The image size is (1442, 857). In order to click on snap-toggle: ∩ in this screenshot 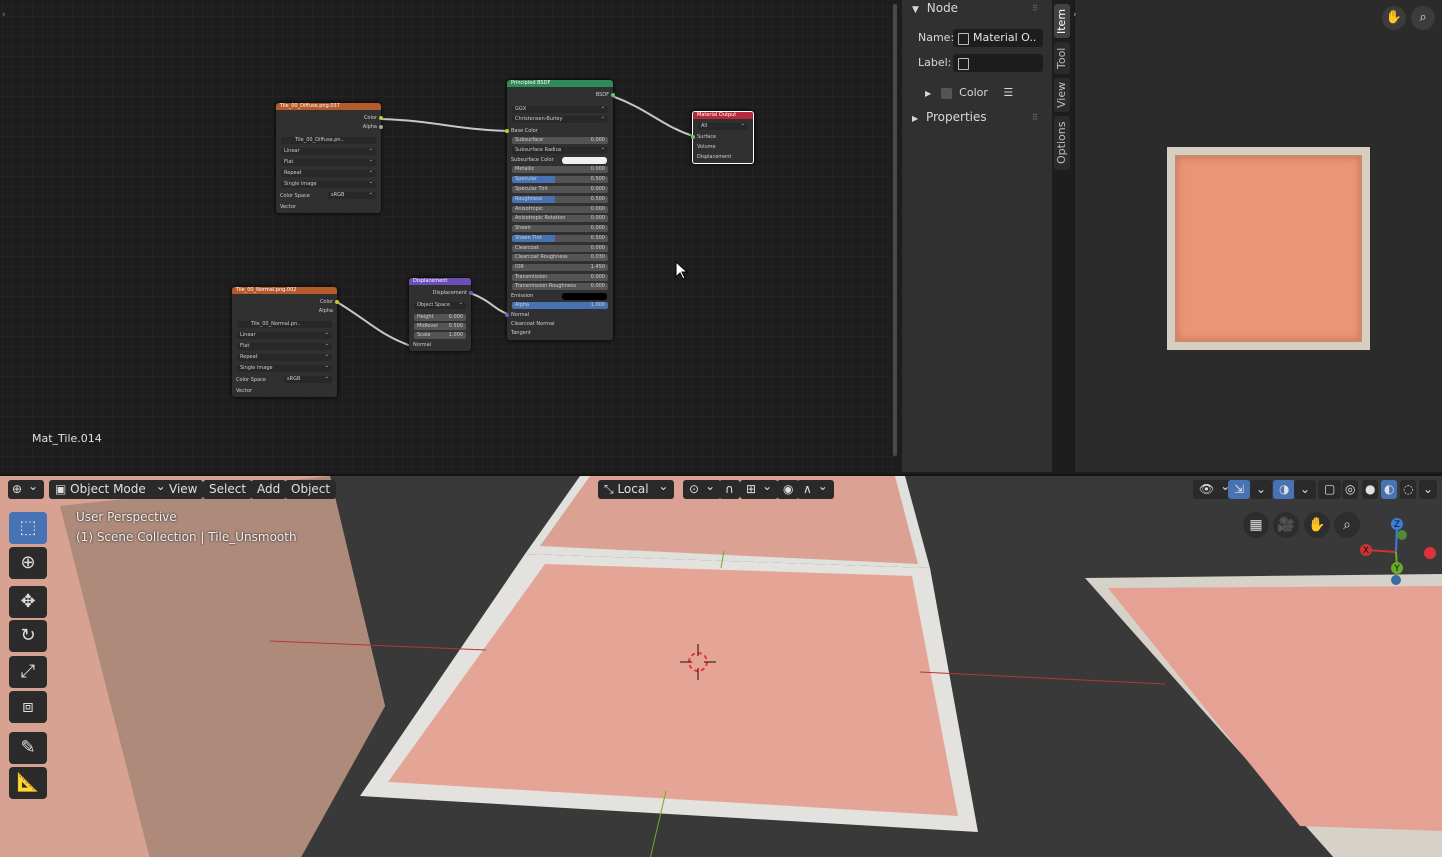, I will do `click(729, 489)`.